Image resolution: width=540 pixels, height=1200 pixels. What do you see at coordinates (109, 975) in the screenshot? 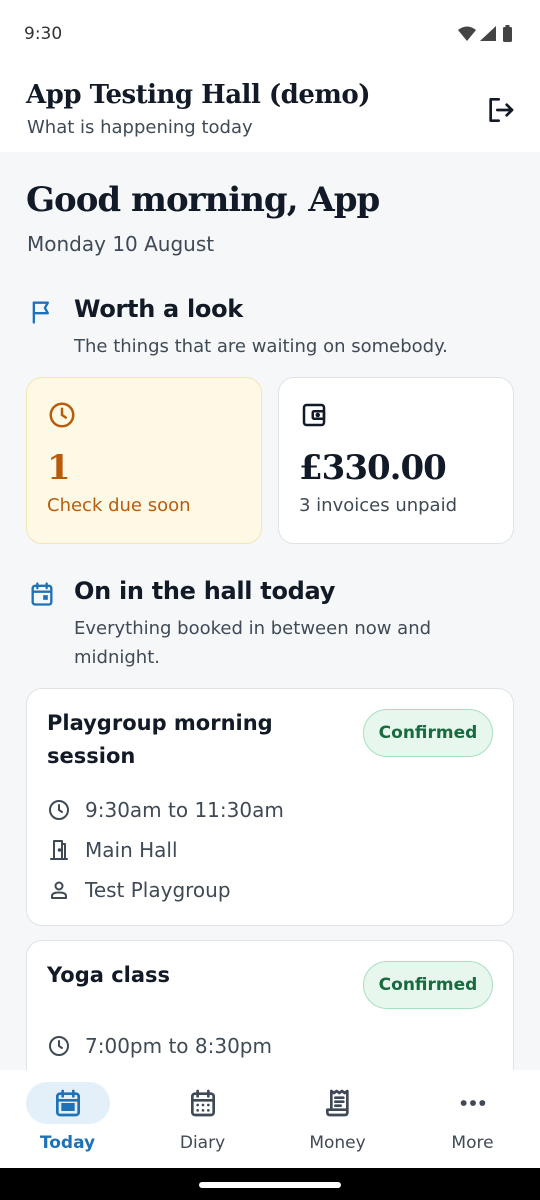
I see `booking-title: Yoga class` at bounding box center [109, 975].